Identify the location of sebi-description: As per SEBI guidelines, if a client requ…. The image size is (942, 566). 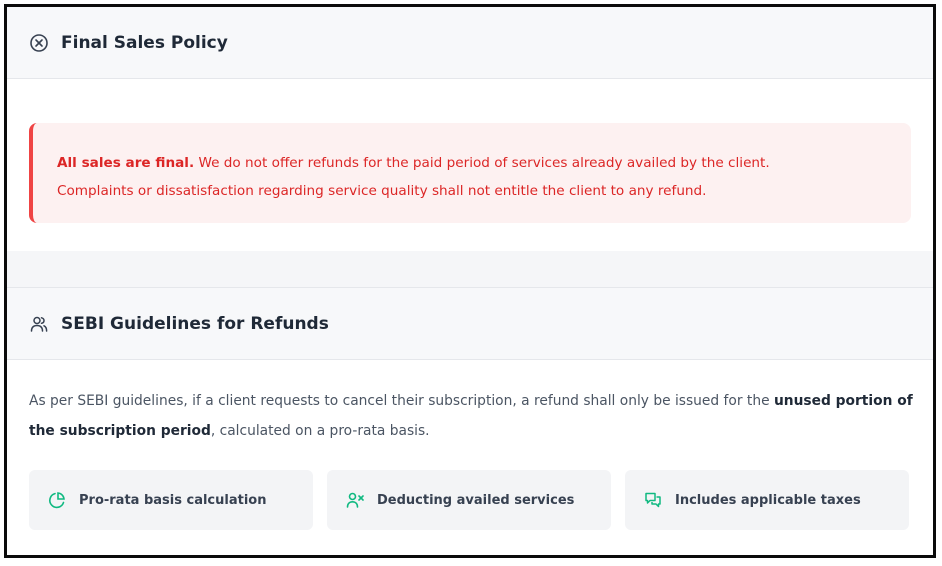
(474, 416).